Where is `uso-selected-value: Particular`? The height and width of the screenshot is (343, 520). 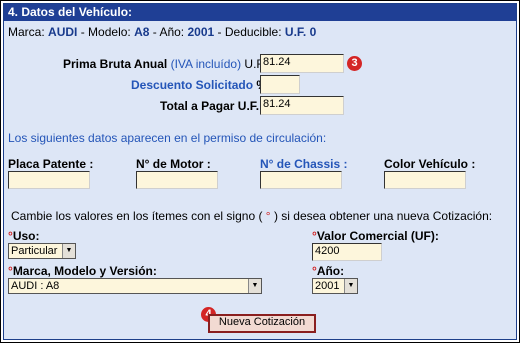
uso-selected-value: Particular is located at coordinates (34, 251).